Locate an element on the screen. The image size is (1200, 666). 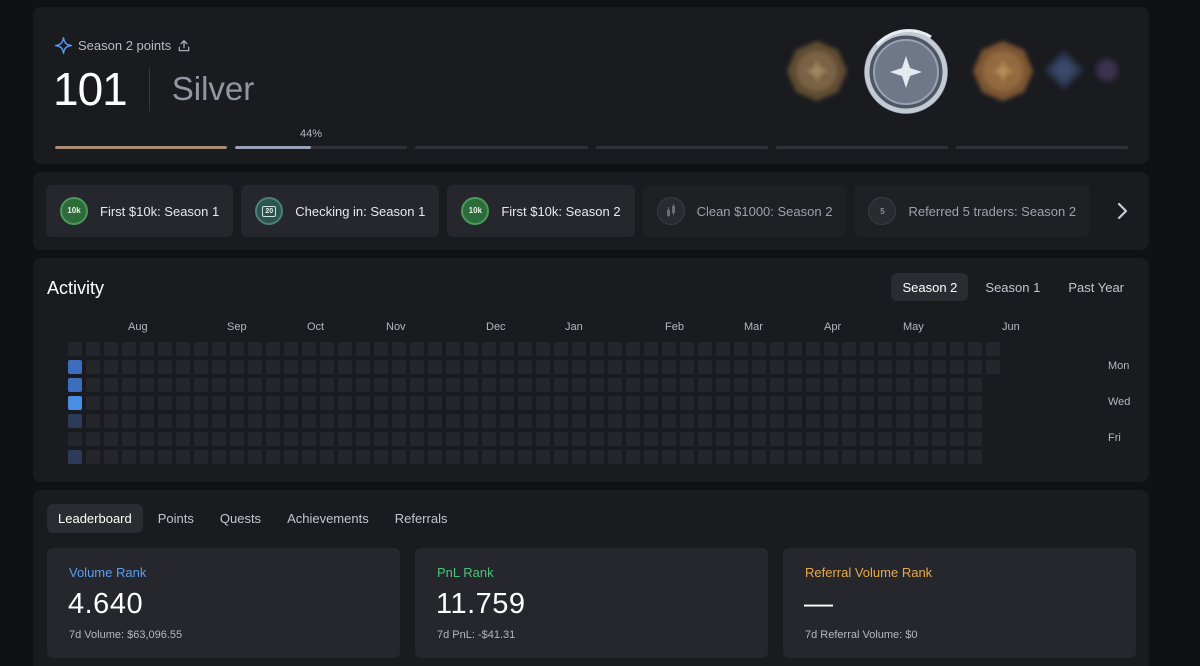
scroll-next-button is located at coordinates (1123, 211).